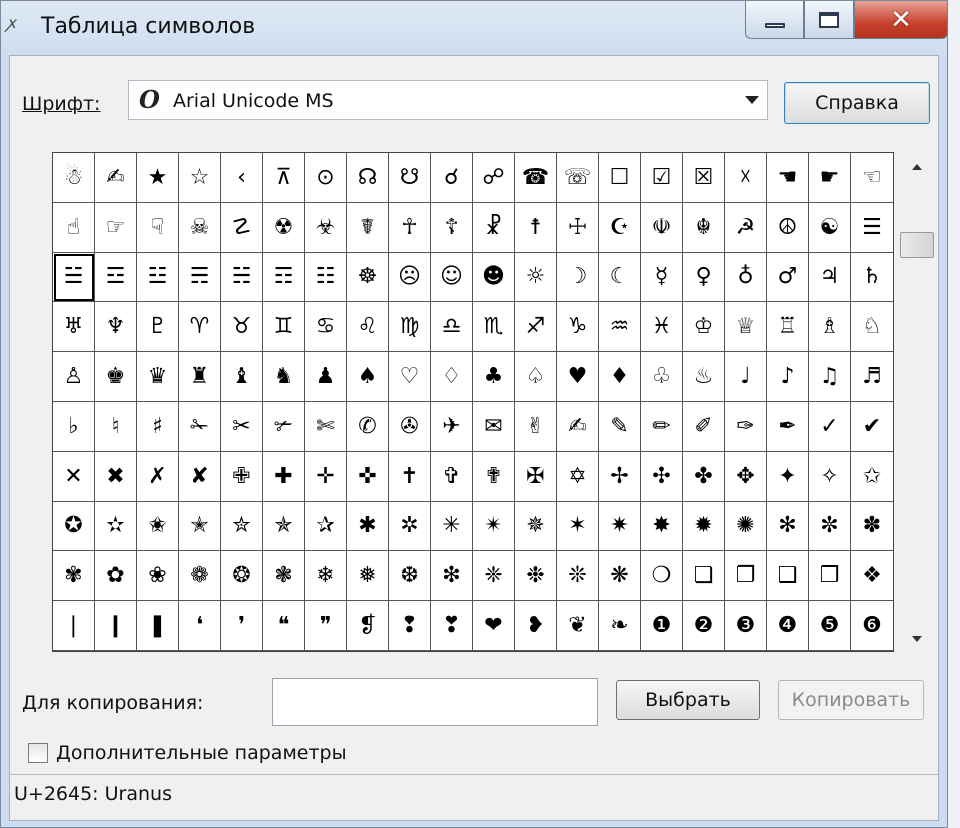  I want to click on character-cell: ✕, so click(74, 476).